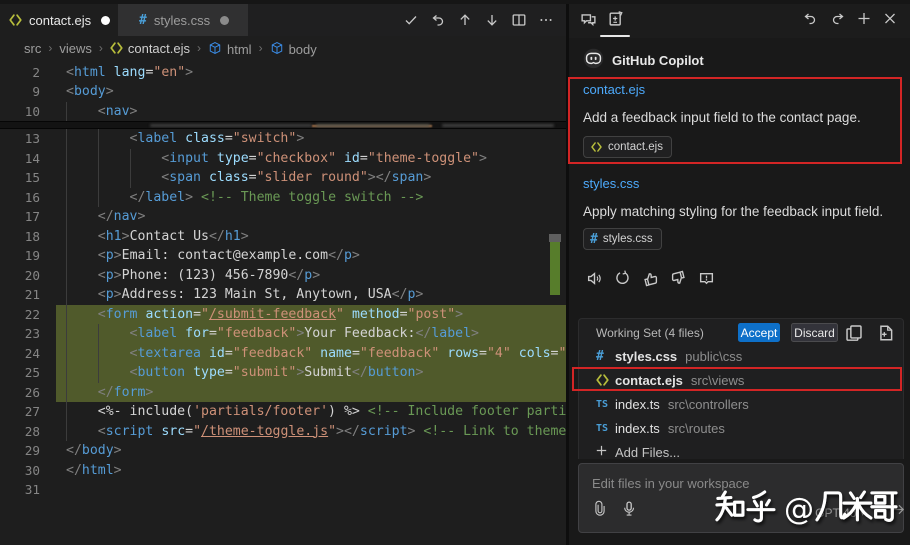  Describe the element at coordinates (283, 217) in the screenshot. I see `code-line-17: 17 </nav>` at that location.